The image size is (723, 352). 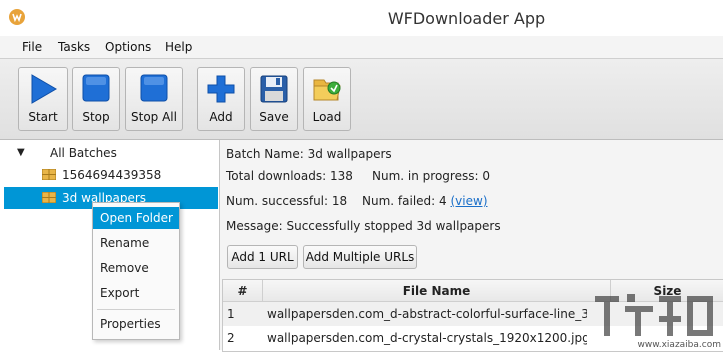 I want to click on watermark-text: www.xiazaiba.com, so click(x=679, y=345).